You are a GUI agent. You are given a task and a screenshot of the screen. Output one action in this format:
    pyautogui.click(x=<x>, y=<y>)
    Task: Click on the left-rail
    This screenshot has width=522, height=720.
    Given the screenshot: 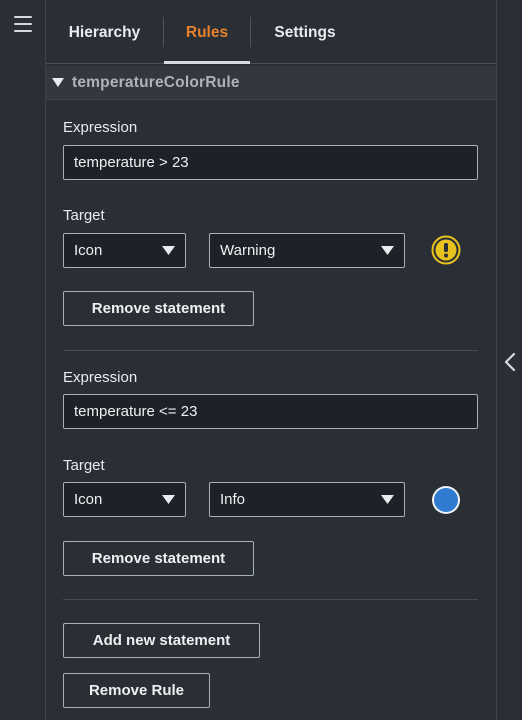 What is the action you would take?
    pyautogui.click(x=23, y=360)
    